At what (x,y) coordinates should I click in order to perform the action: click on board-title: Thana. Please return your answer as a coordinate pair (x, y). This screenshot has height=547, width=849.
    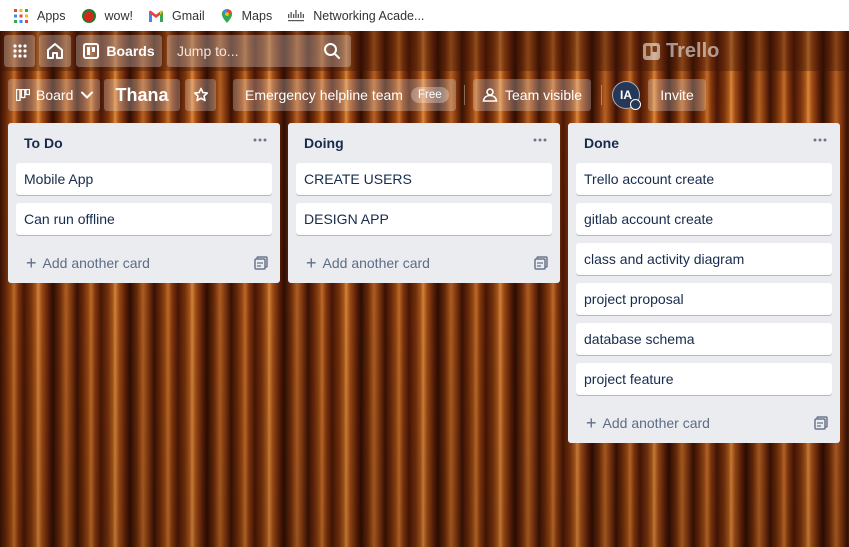
    Looking at the image, I should click on (142, 95).